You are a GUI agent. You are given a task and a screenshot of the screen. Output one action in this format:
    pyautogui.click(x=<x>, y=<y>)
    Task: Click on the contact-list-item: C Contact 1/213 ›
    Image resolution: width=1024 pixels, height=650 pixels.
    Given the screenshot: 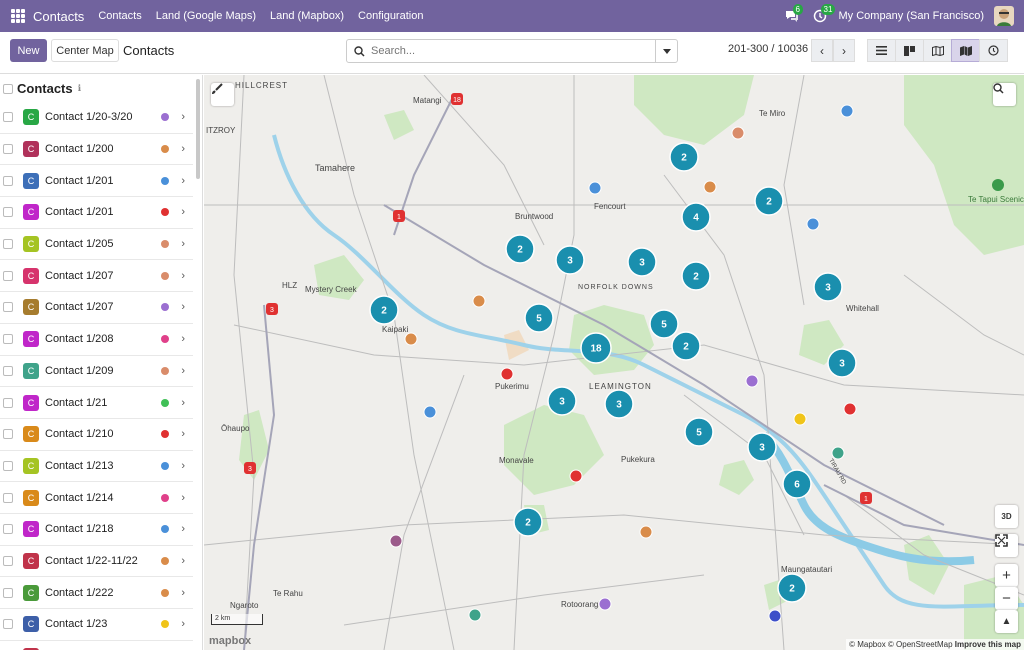 What is the action you would take?
    pyautogui.click(x=96, y=467)
    